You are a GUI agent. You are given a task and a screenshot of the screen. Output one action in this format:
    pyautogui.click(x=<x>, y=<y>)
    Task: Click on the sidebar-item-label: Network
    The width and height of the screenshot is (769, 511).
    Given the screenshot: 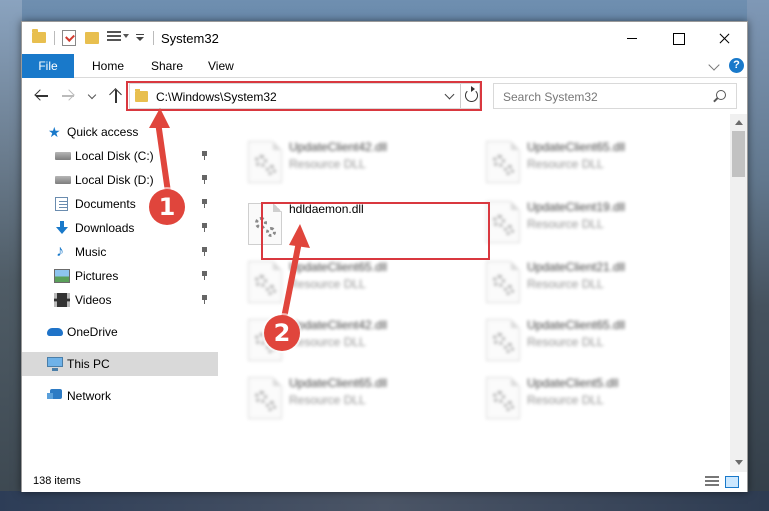 What is the action you would take?
    pyautogui.click(x=89, y=396)
    